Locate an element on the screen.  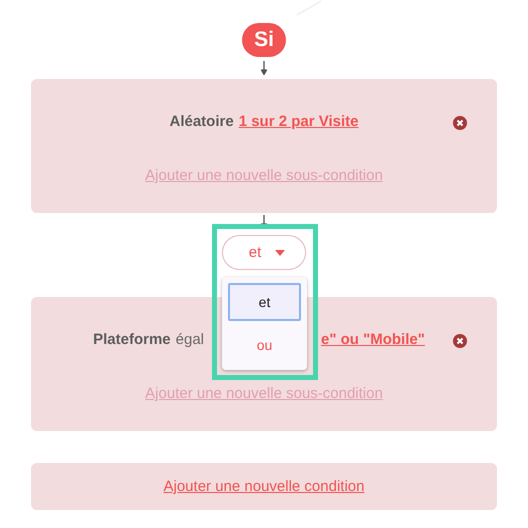
condition-field: Aléatoire is located at coordinates (202, 121).